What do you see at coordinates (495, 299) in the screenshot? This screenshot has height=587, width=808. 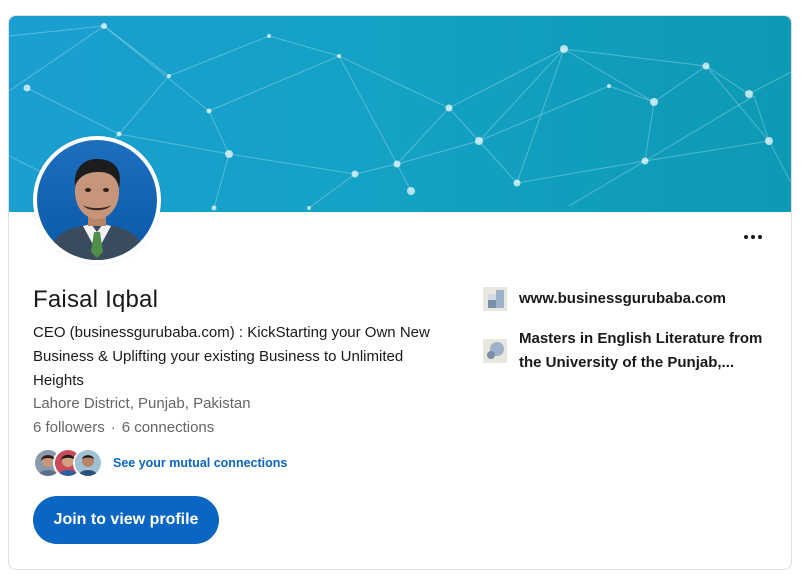 I see `company-logo-icon` at bounding box center [495, 299].